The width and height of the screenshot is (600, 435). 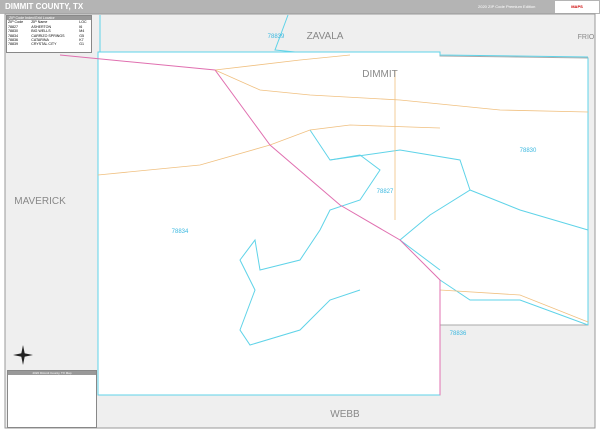 What do you see at coordinates (52, 399) in the screenshot?
I see `map-legend: 2020 Dimmit County, TX Map` at bounding box center [52, 399].